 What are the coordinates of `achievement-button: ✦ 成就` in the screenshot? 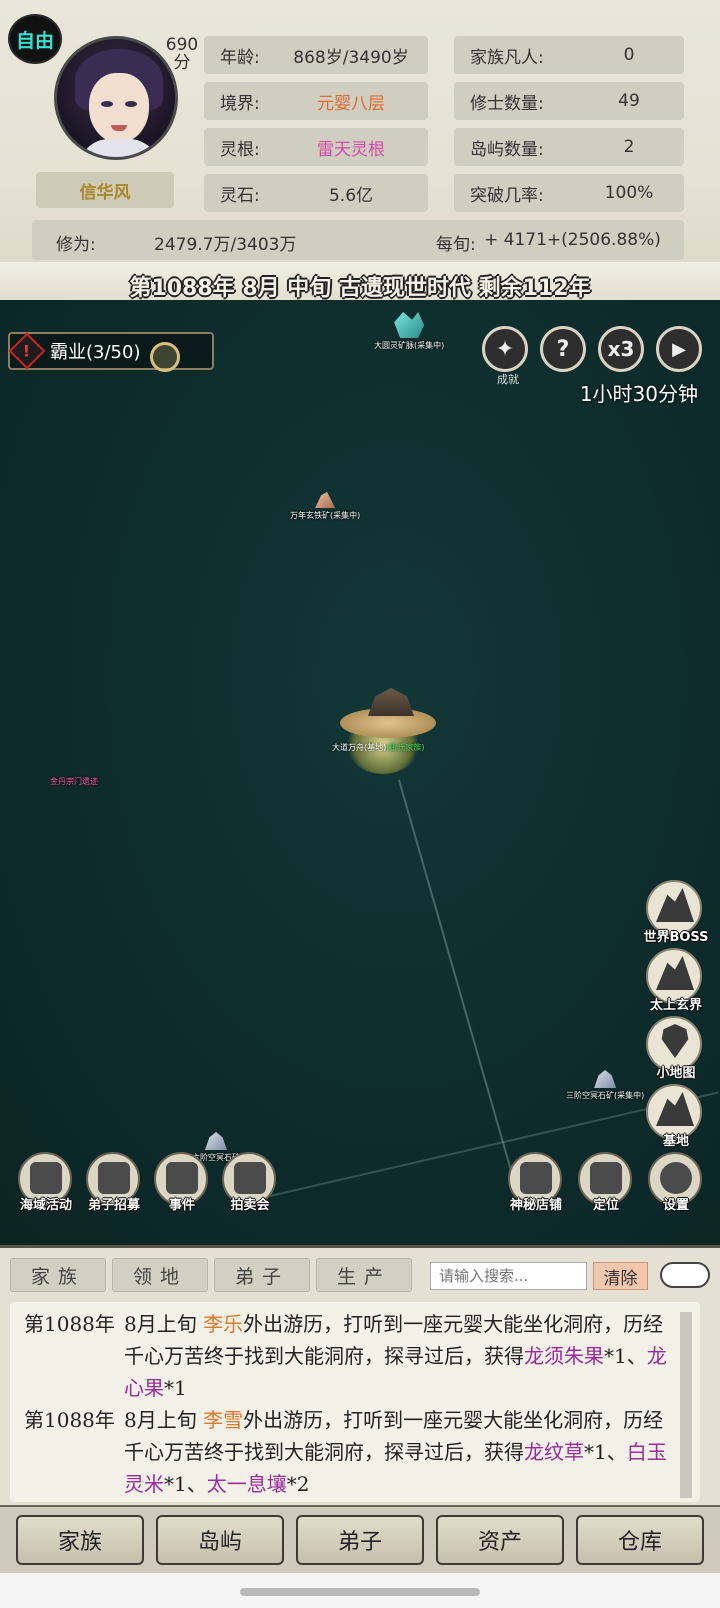 It's located at (505, 356).